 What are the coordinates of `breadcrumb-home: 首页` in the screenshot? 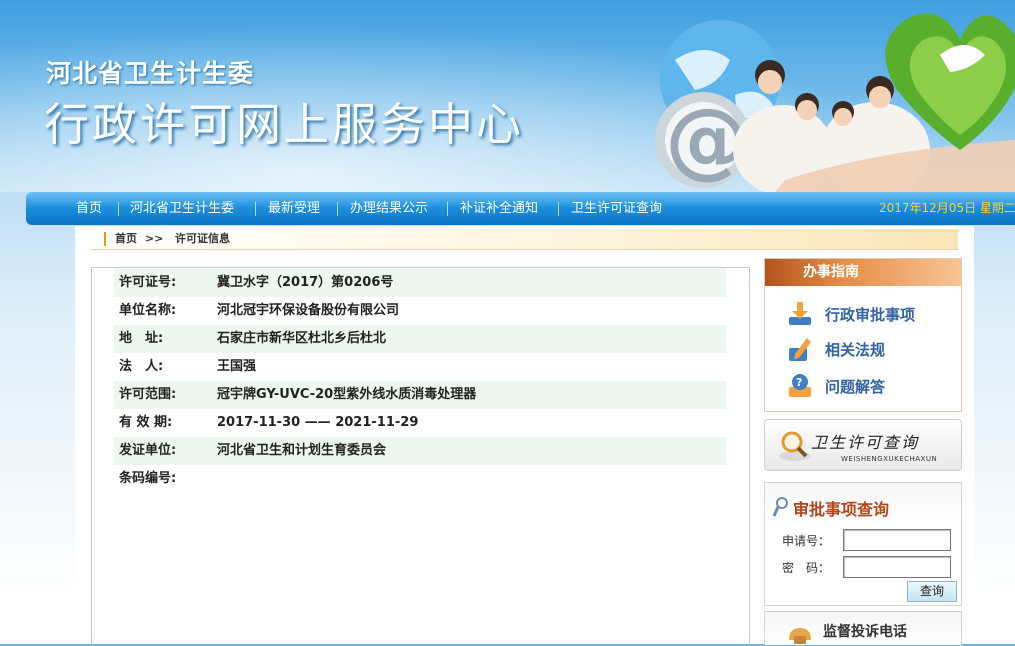 It's located at (126, 239).